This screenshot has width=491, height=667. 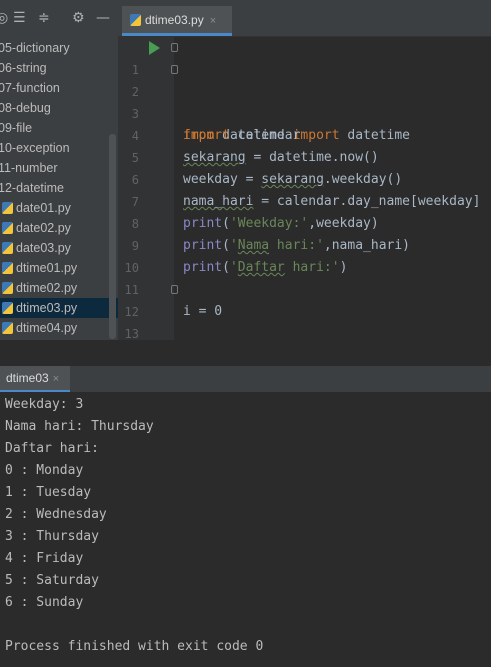 What do you see at coordinates (58, 68) in the screenshot?
I see `tree-folder-06-string: 06-string` at bounding box center [58, 68].